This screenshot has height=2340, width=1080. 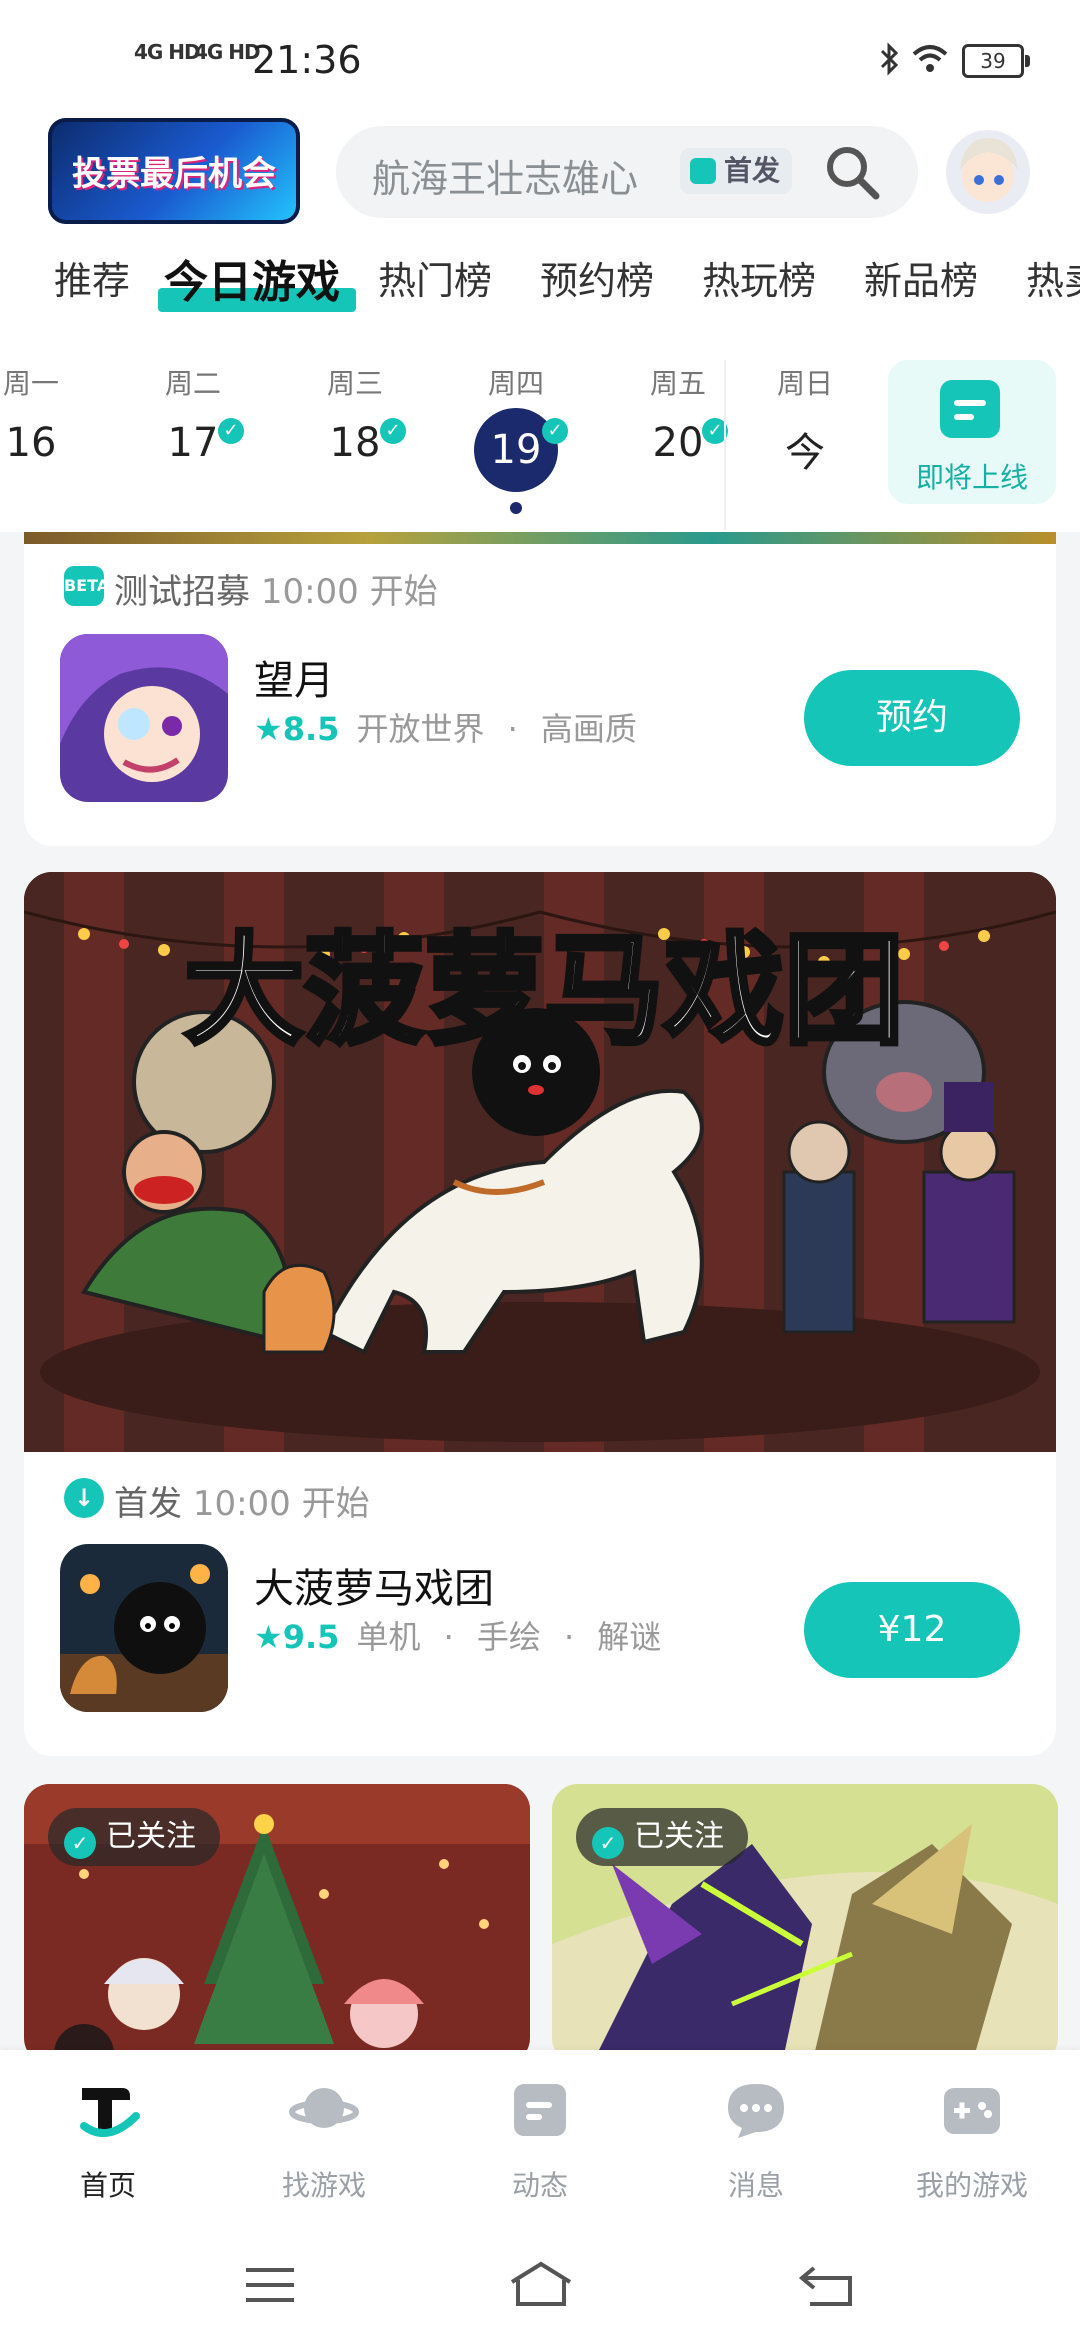 What do you see at coordinates (826, 2285) in the screenshot?
I see `back-icon` at bounding box center [826, 2285].